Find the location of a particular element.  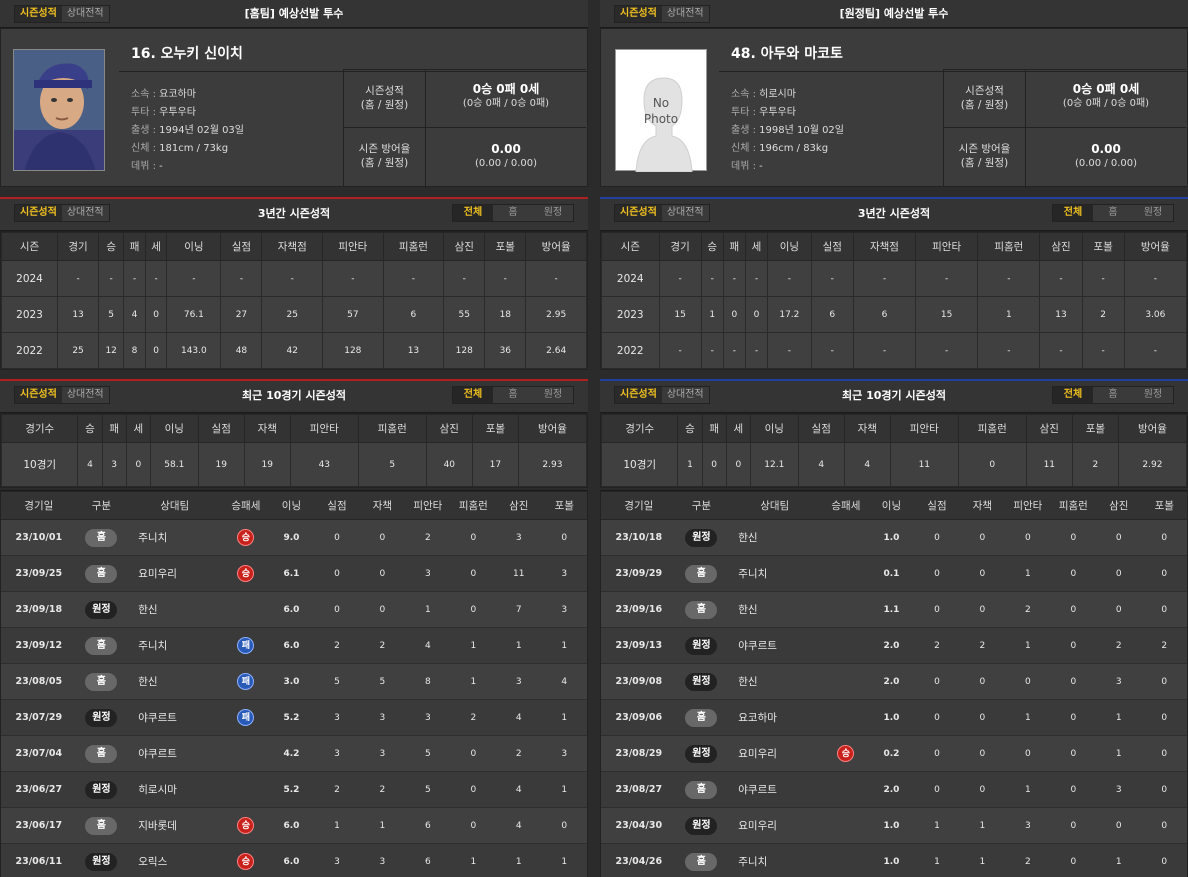

game-row: 23/09/25 홈 요미우리 승 6.1 0 0 3 0 11 3 is located at coordinates (294, 573).